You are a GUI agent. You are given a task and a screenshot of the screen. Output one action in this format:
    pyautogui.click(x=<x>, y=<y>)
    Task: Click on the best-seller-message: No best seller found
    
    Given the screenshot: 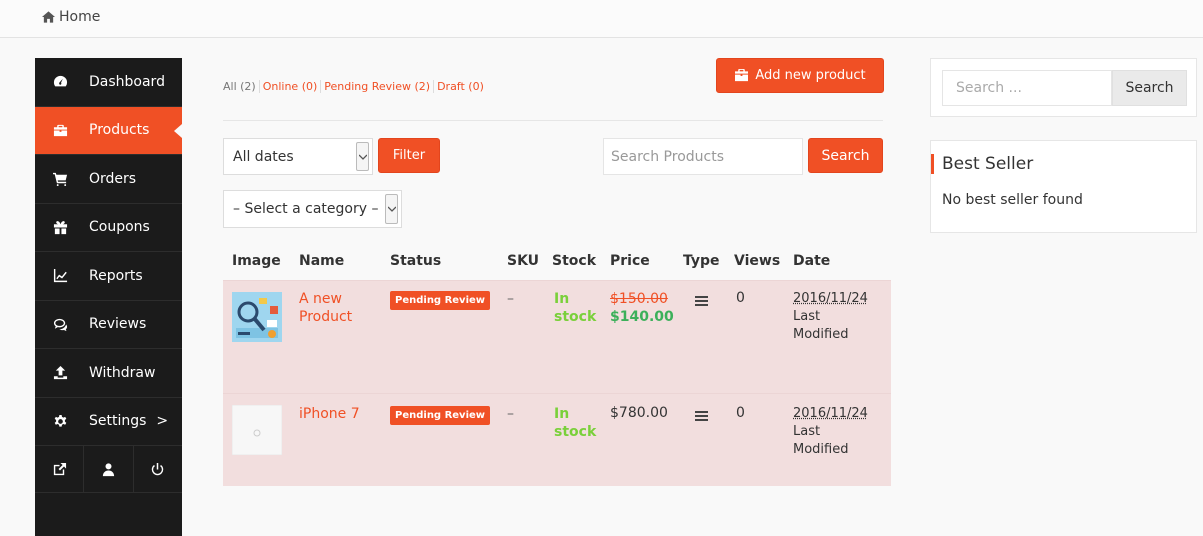 What is the action you would take?
    pyautogui.click(x=1012, y=200)
    